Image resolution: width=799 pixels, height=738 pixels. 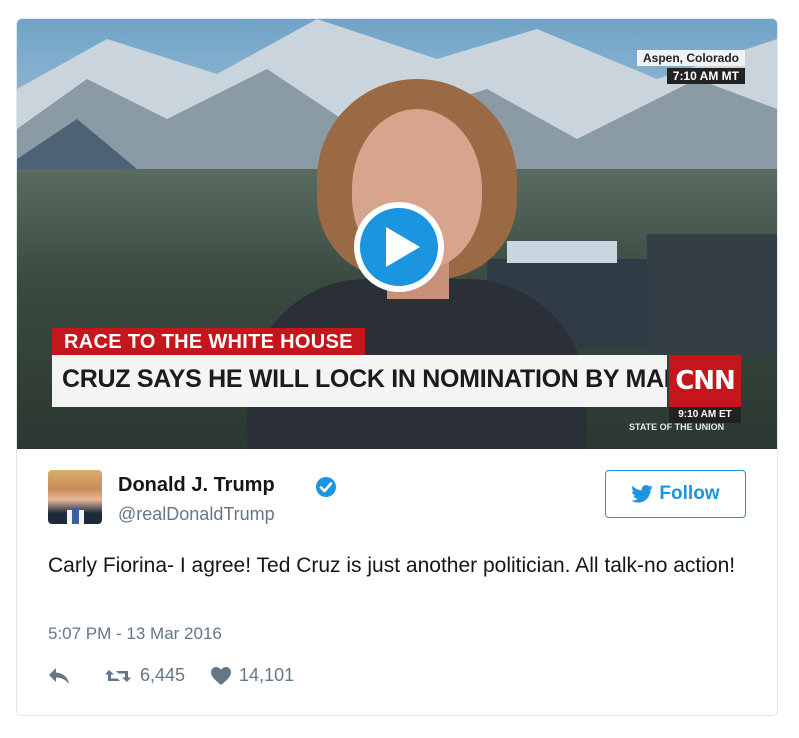 I want to click on tweet-timestamp: 5:07 PM - 13 Mar 2016, so click(x=135, y=634).